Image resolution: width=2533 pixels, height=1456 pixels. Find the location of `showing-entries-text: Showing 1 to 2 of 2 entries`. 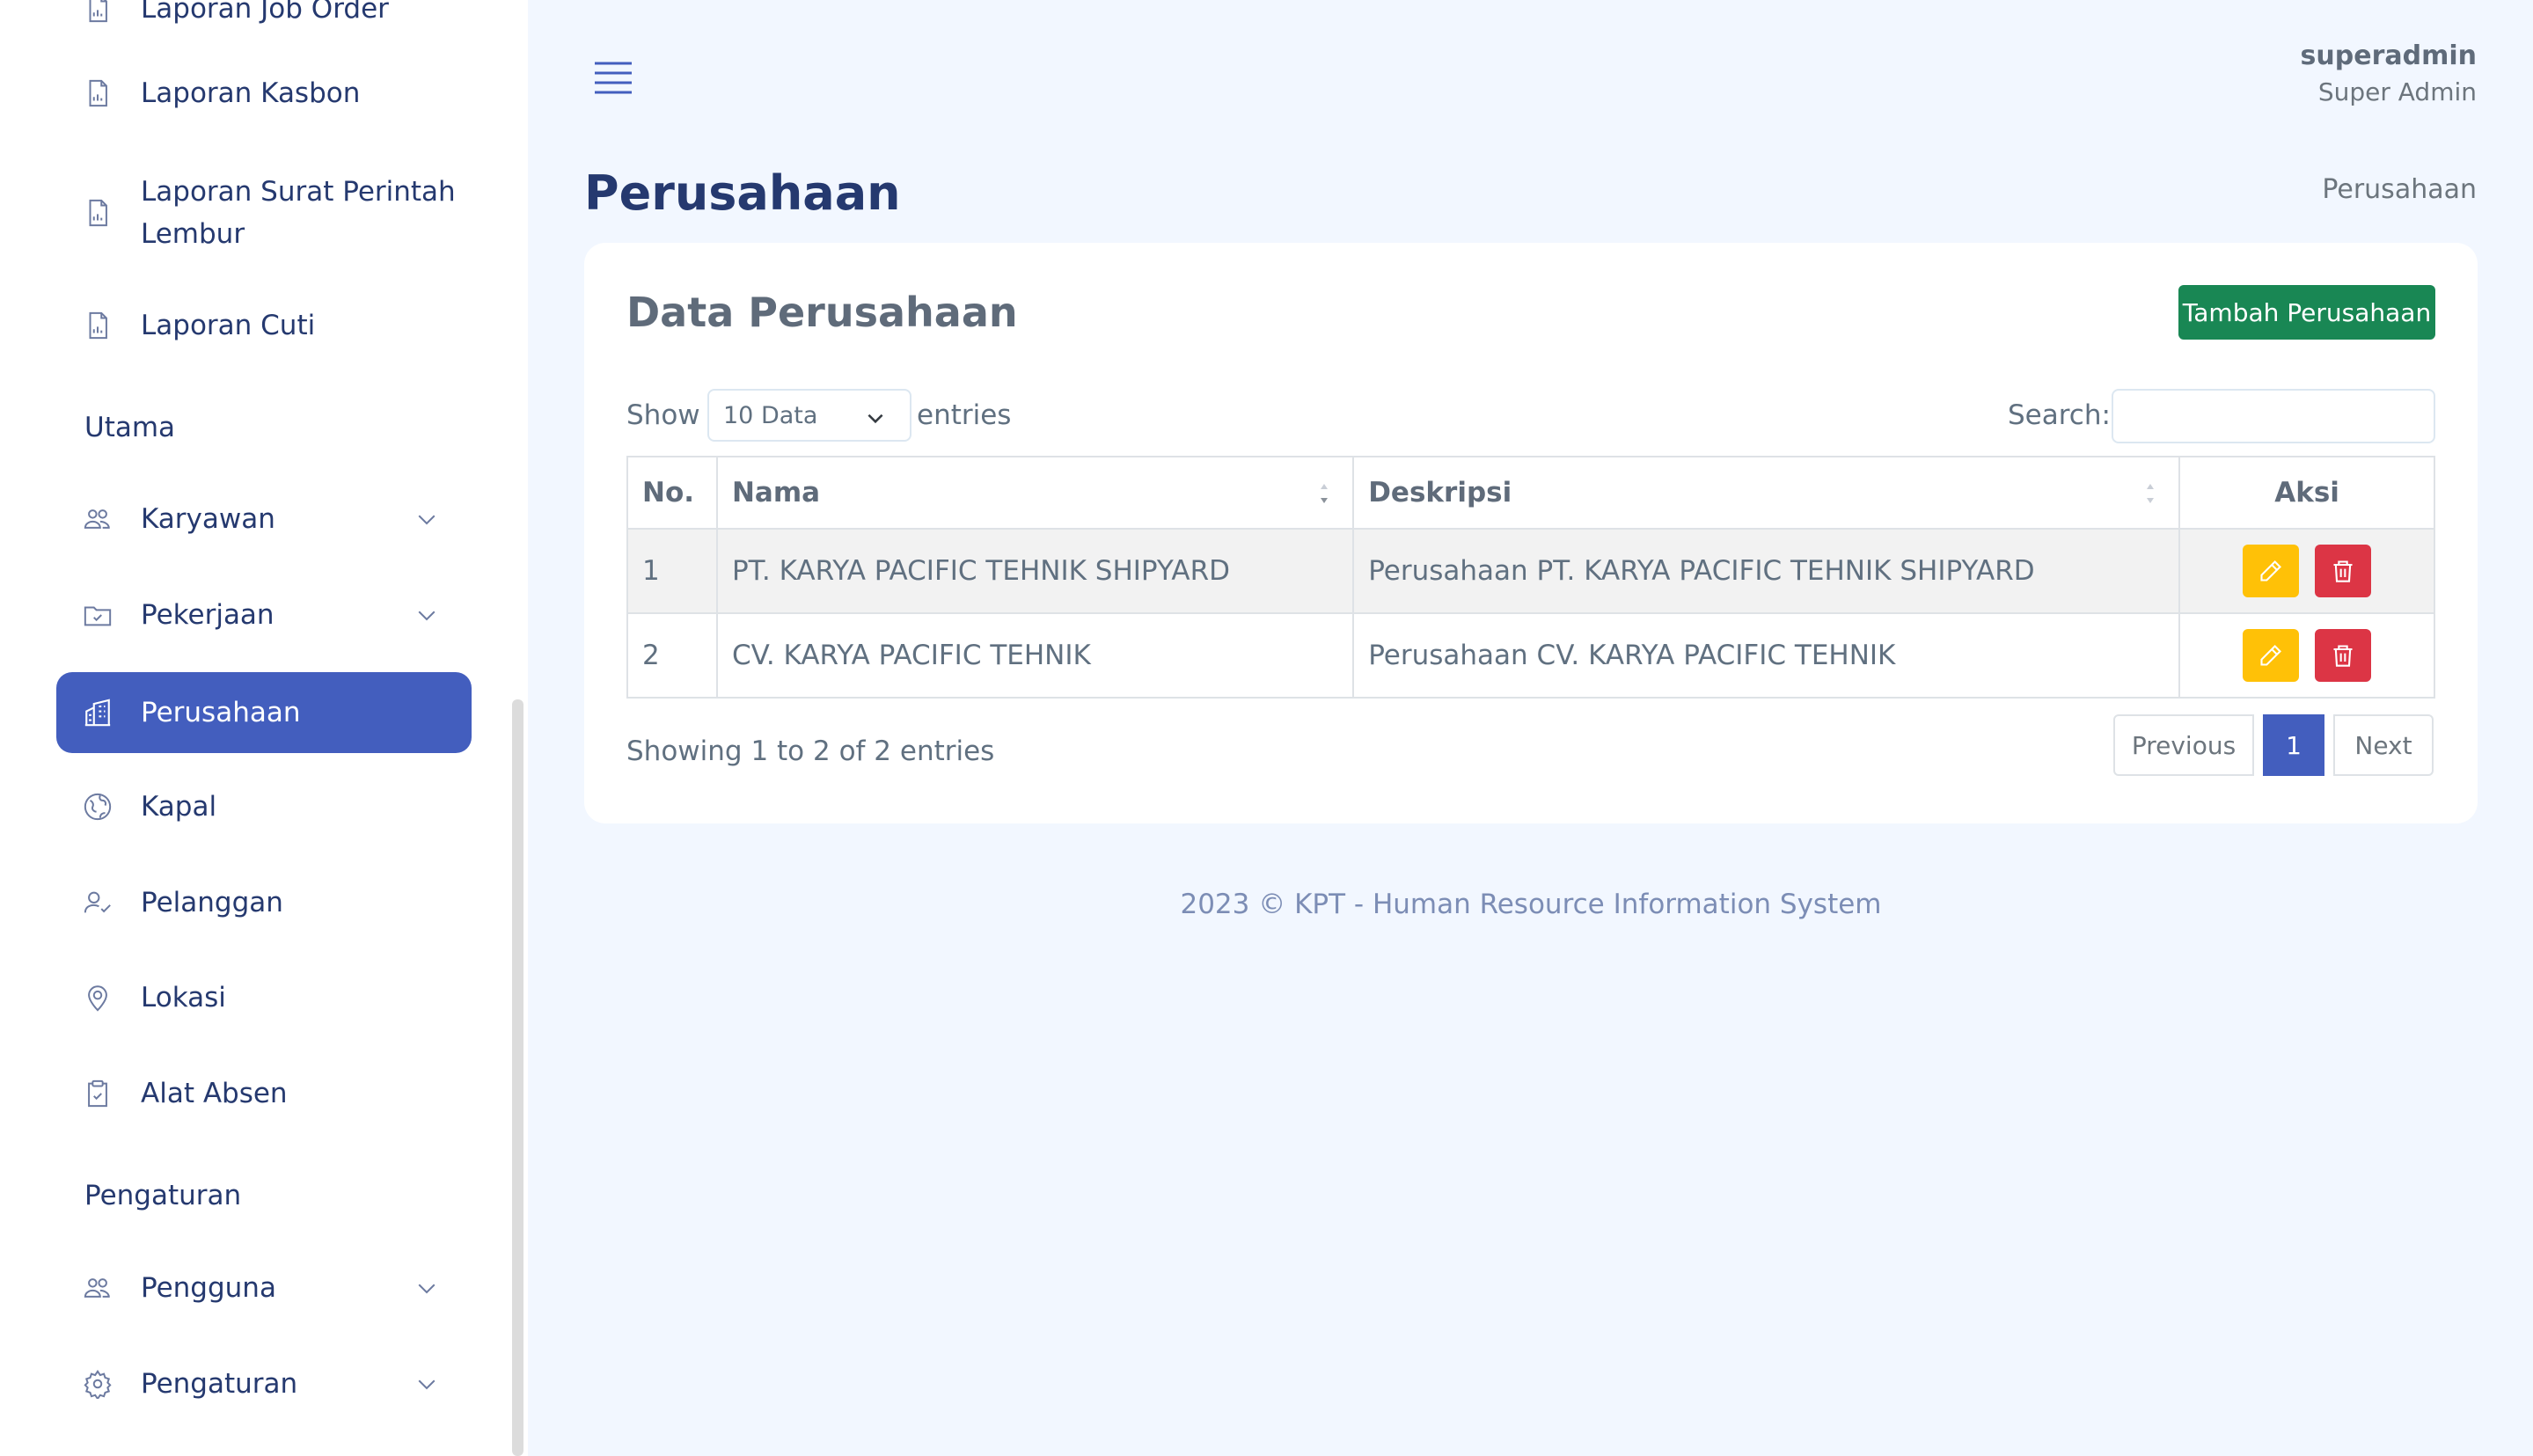

showing-entries-text: Showing 1 to 2 of 2 entries is located at coordinates (810, 751).